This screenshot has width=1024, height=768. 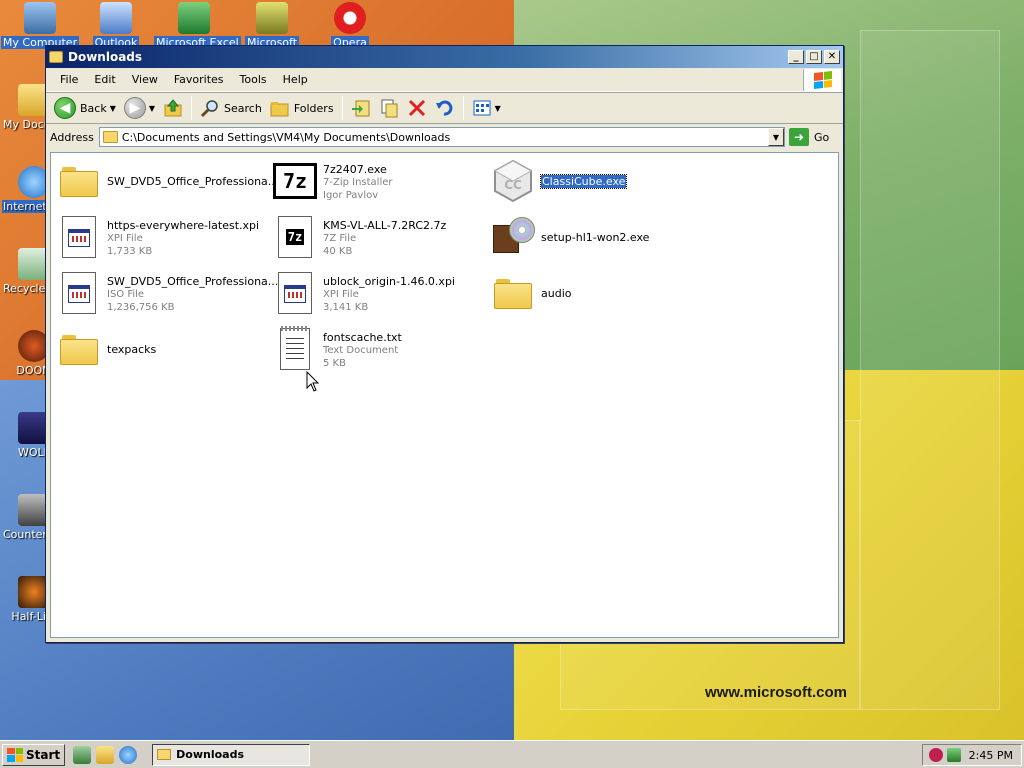 I want to click on search-button: Search, so click(x=231, y=108).